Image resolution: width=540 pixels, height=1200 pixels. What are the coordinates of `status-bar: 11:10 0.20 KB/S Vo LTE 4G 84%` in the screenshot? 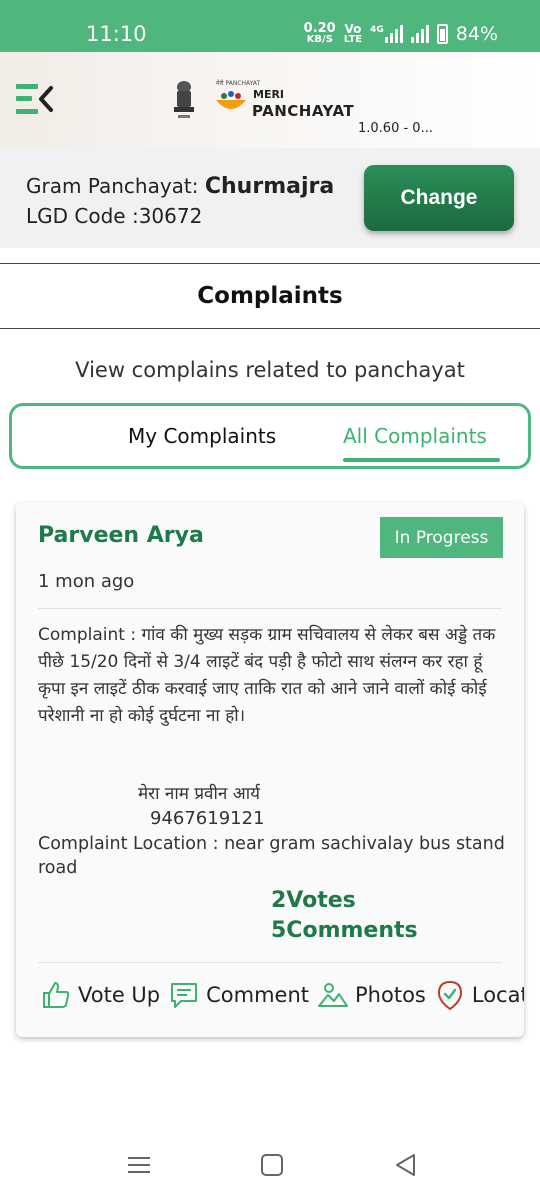 It's located at (270, 26).